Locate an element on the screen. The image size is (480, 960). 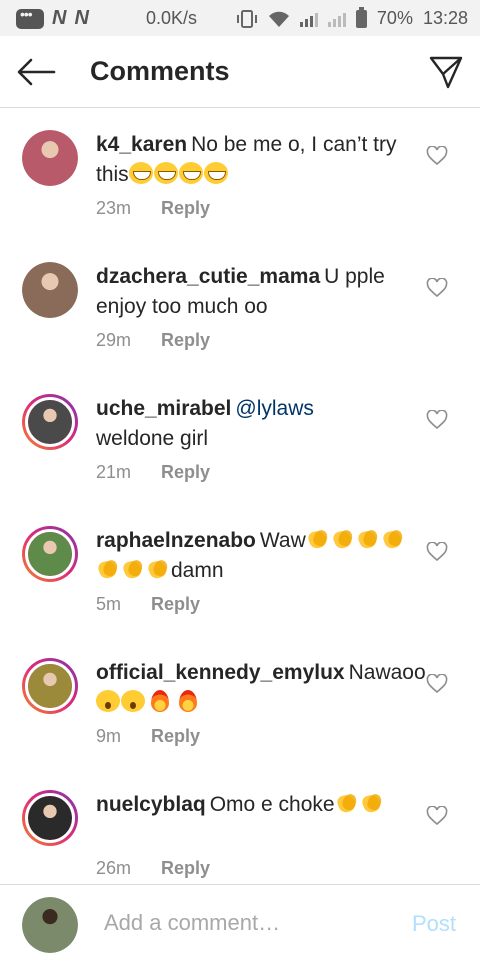
comment-mention: @lylaws is located at coordinates (274, 408).